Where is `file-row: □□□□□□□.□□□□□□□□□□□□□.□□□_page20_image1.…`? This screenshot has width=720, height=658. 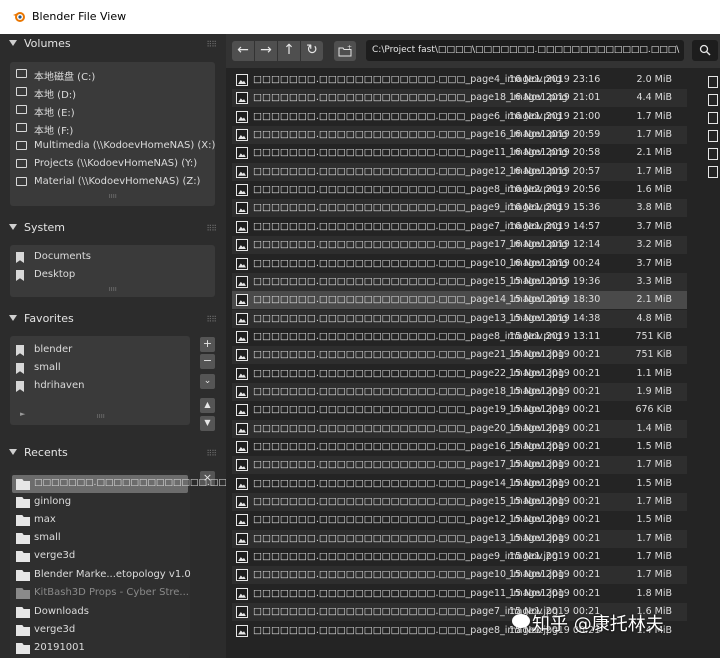 file-row: □□□□□□□.□□□□□□□□□□□□□.□□□_page20_image1.… is located at coordinates (459, 428).